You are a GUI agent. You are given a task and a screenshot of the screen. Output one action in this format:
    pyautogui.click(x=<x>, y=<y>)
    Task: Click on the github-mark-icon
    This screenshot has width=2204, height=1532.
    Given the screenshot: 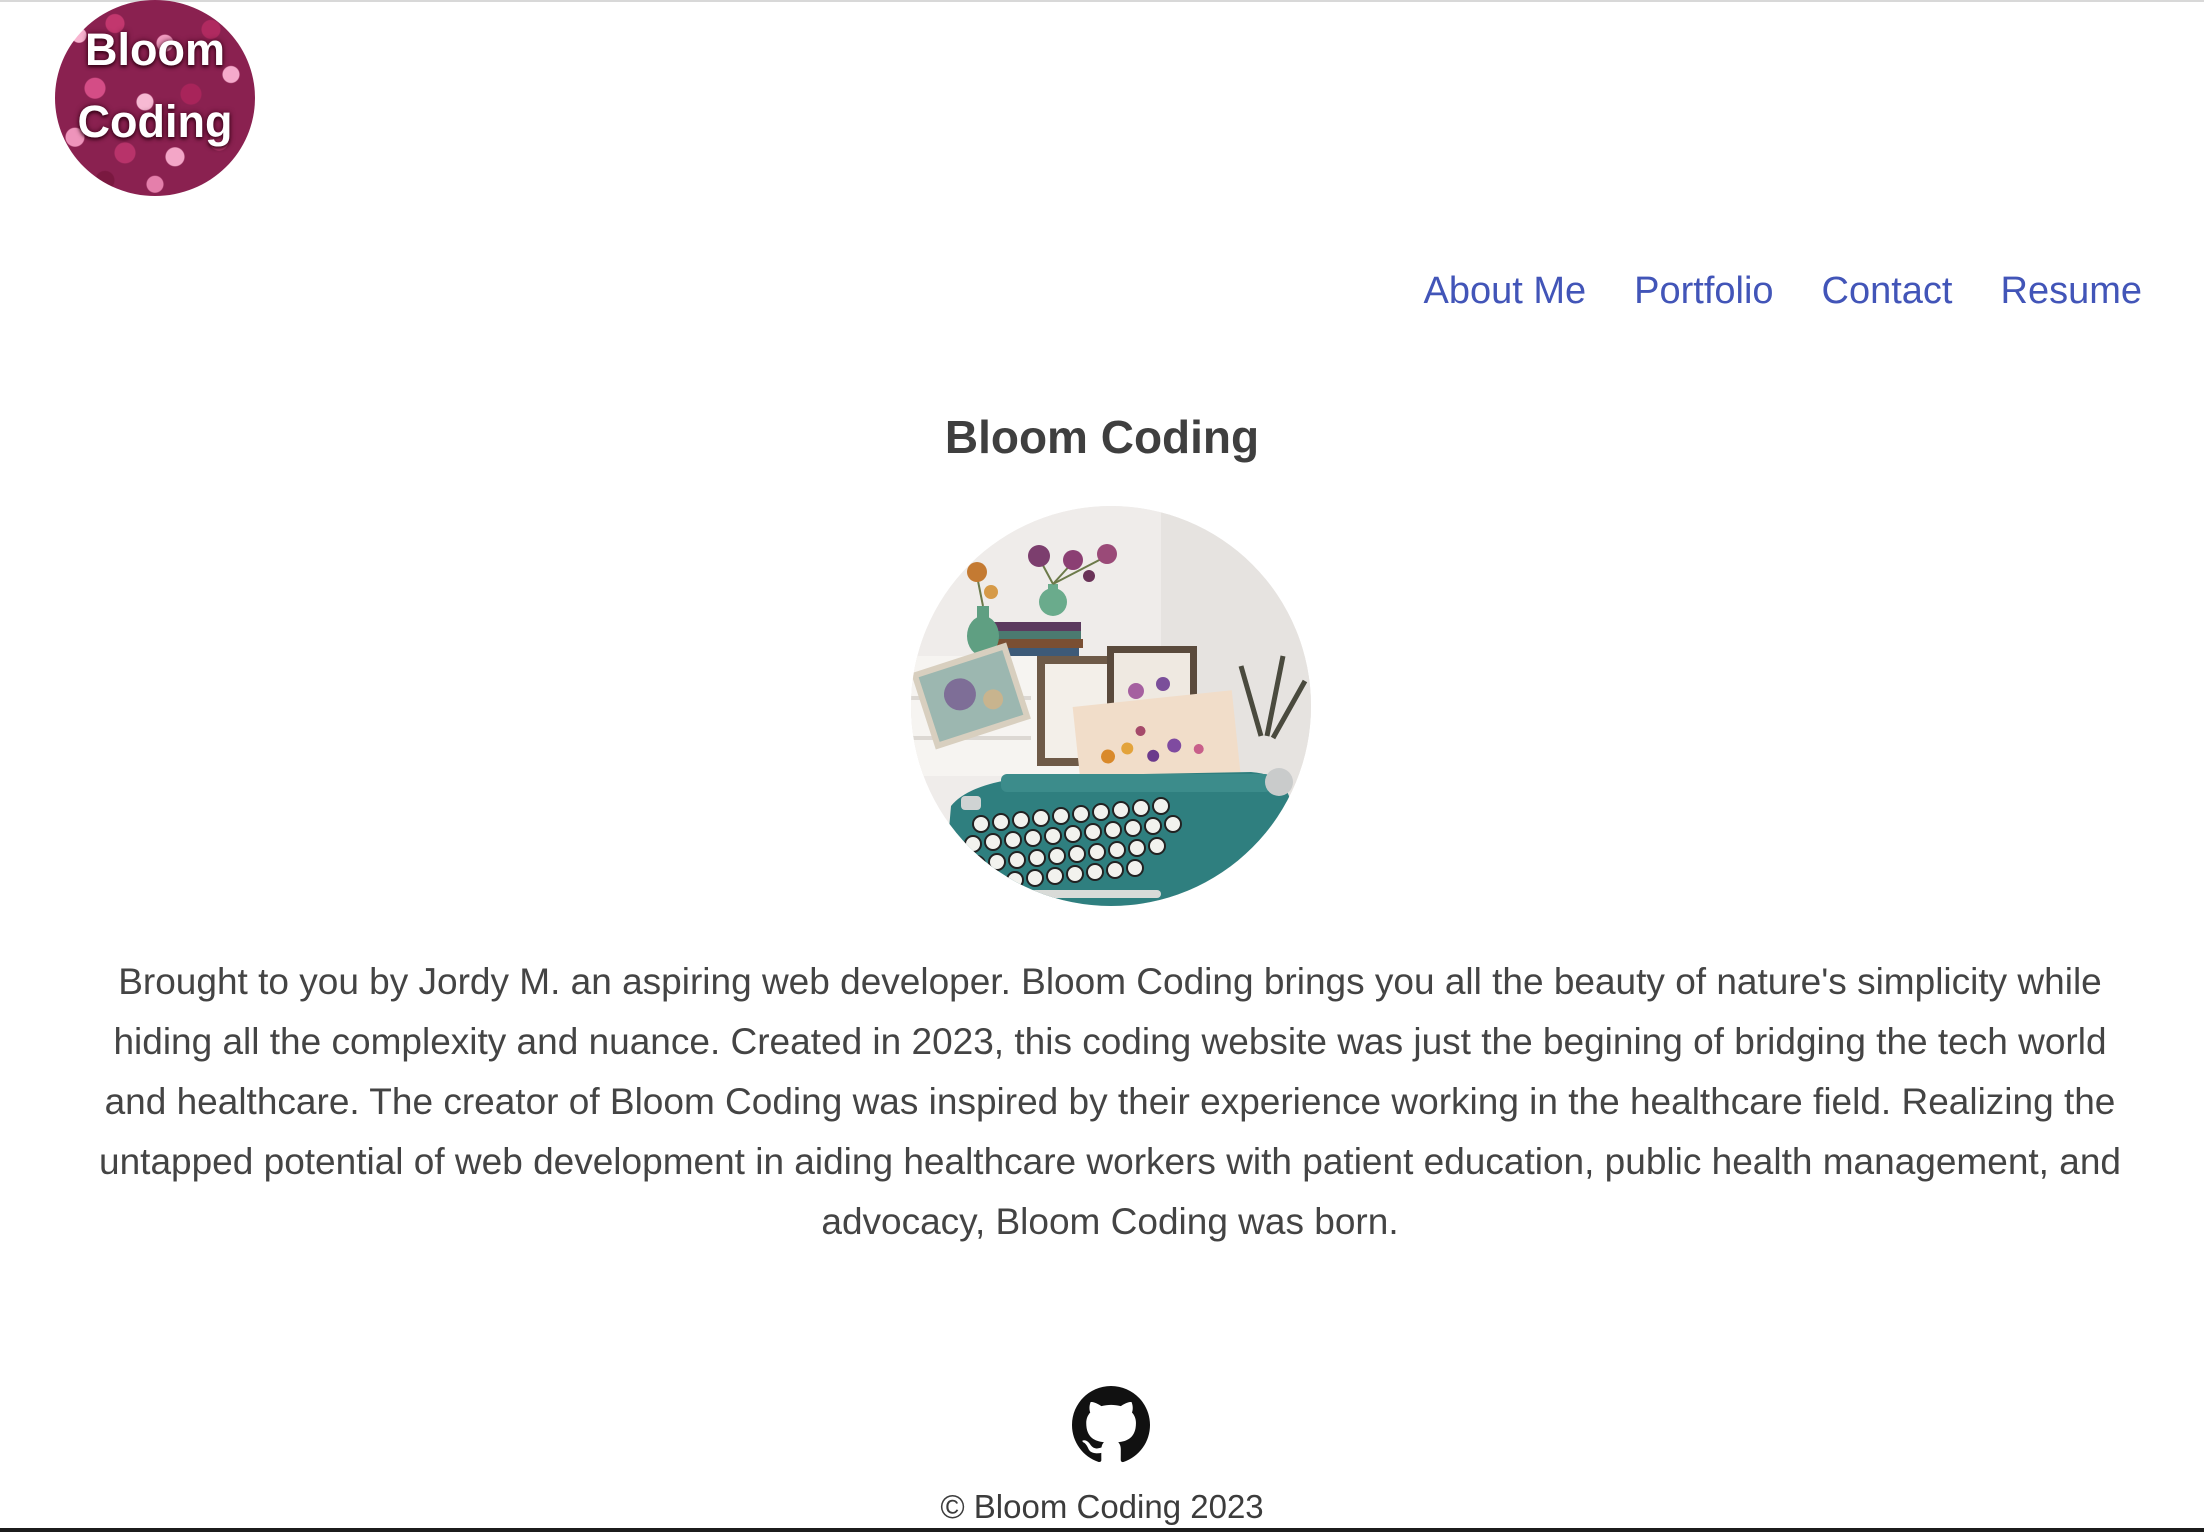 What is the action you would take?
    pyautogui.click(x=1111, y=1424)
    